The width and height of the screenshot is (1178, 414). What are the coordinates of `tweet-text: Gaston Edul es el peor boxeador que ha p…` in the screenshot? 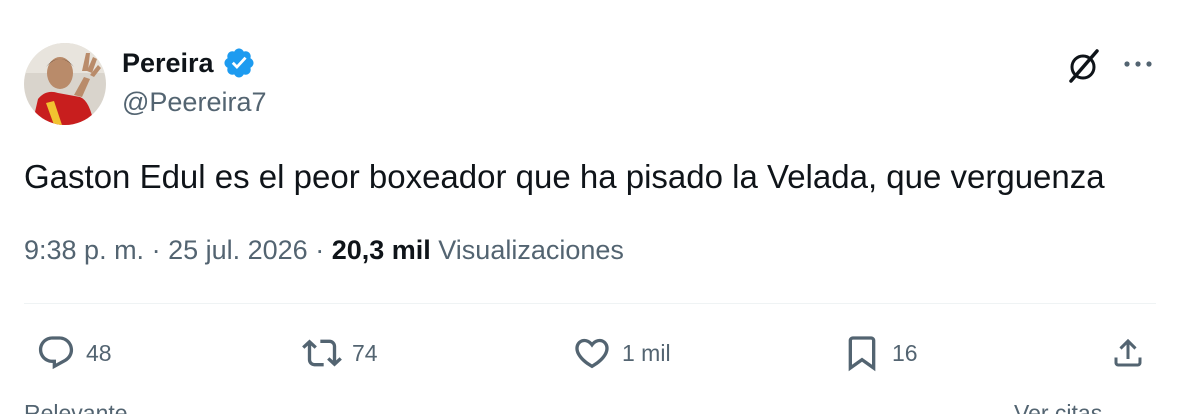 It's located at (564, 176).